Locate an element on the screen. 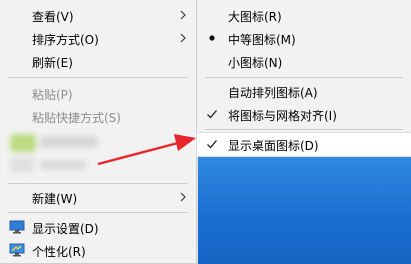  menu-item-paste: 粘贴(P) is located at coordinates (98, 93).